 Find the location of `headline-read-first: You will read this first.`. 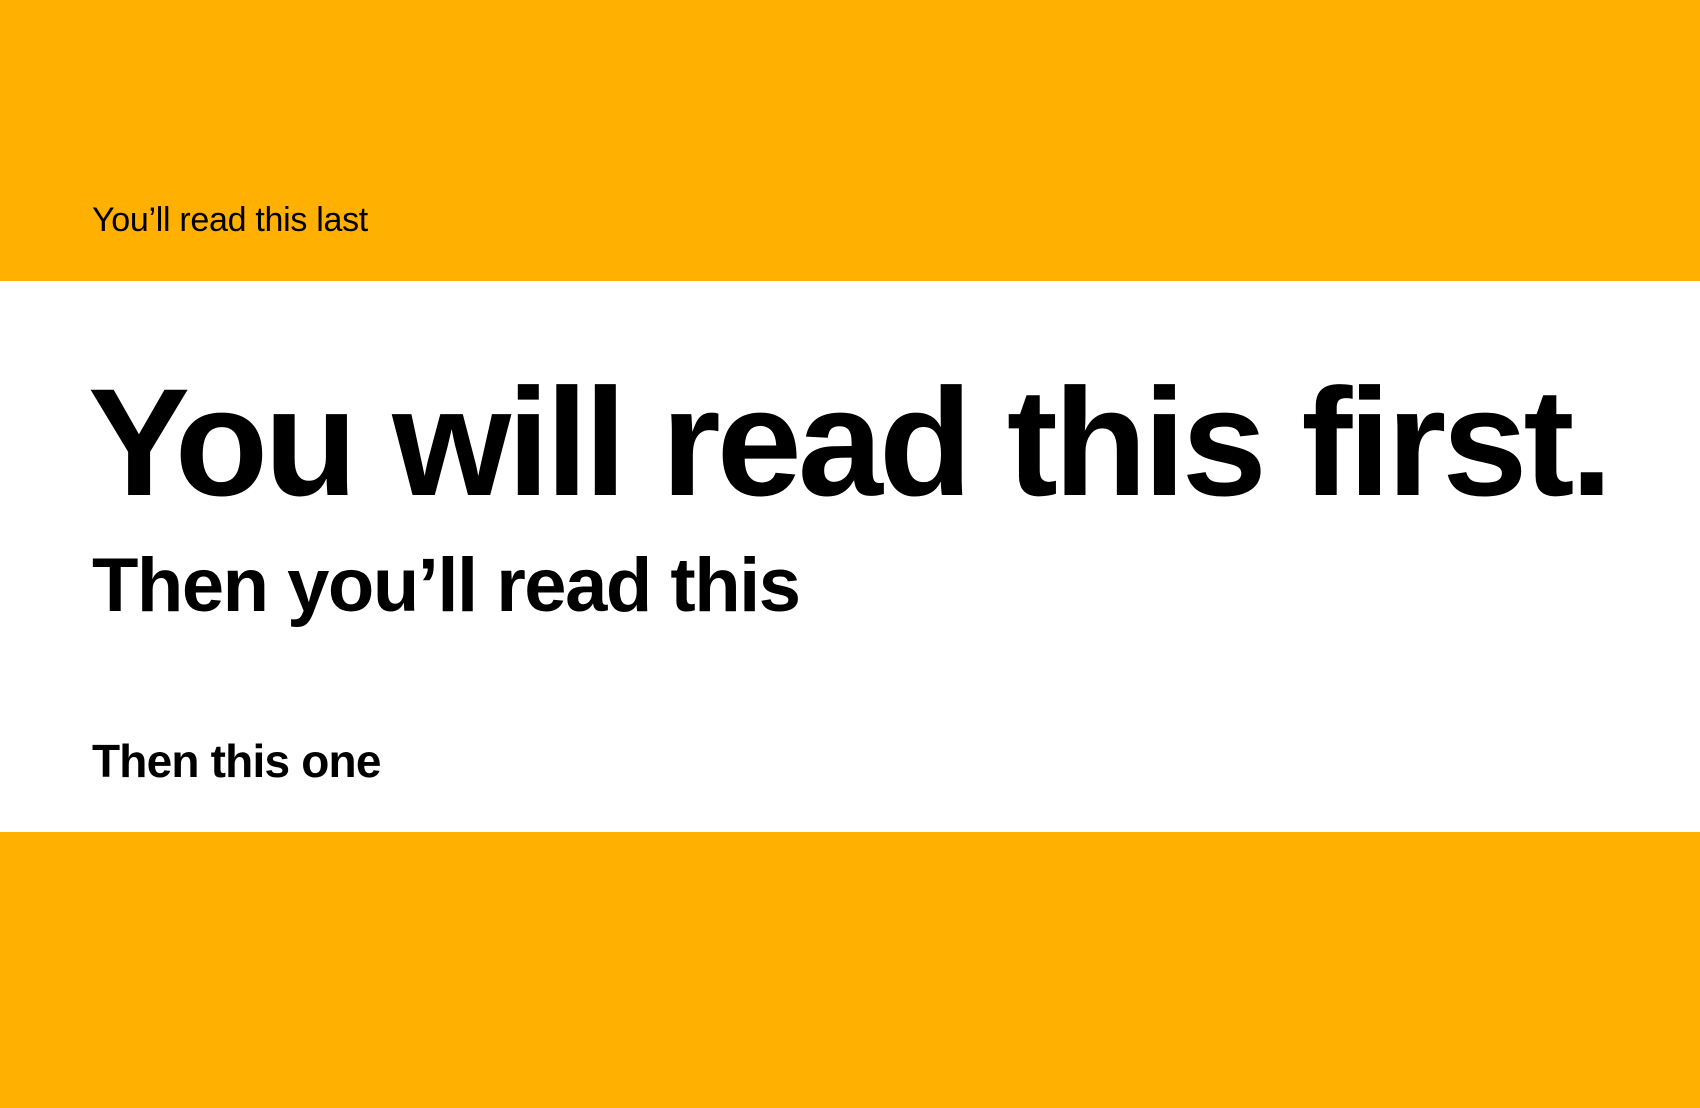

headline-read-first: You will read this first. is located at coordinates (850, 442).